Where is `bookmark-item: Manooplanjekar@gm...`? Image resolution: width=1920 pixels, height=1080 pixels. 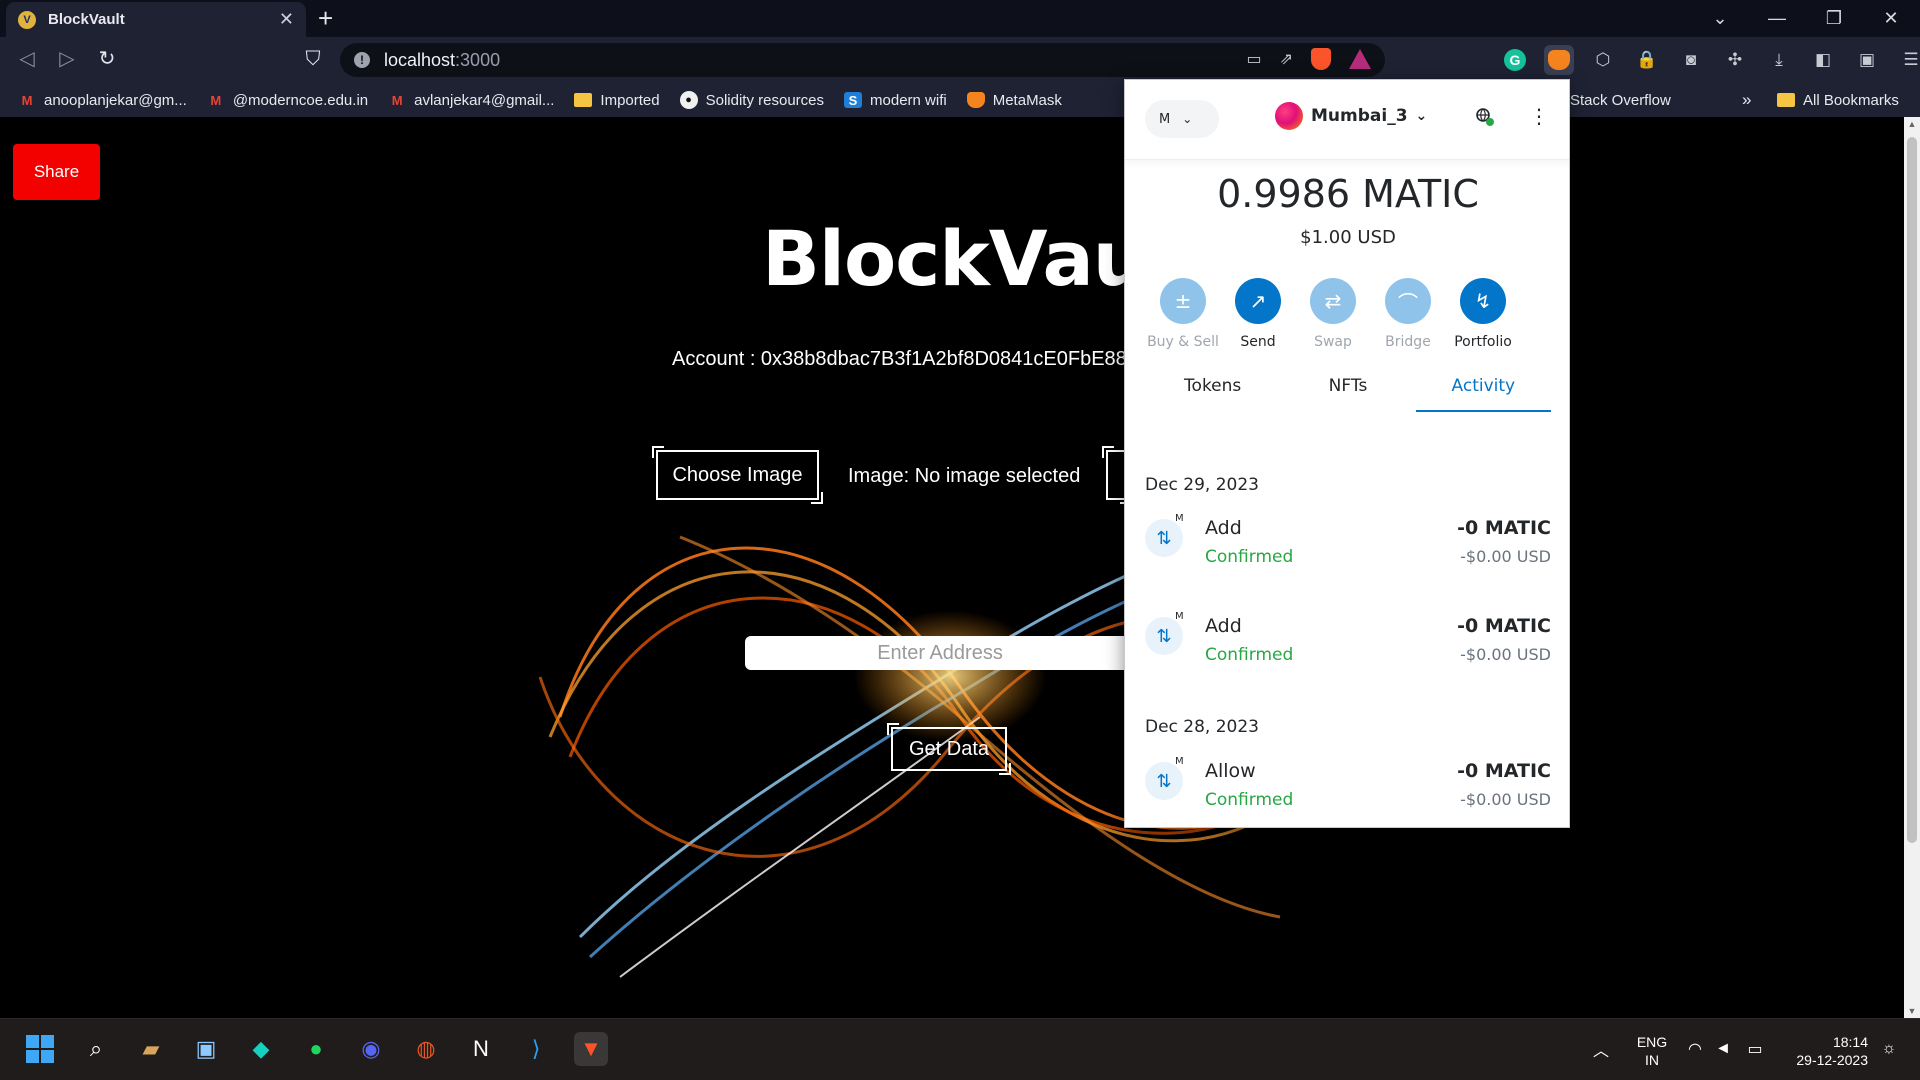
bookmark-item: Manooplanjekar@gm... is located at coordinates (102, 100).